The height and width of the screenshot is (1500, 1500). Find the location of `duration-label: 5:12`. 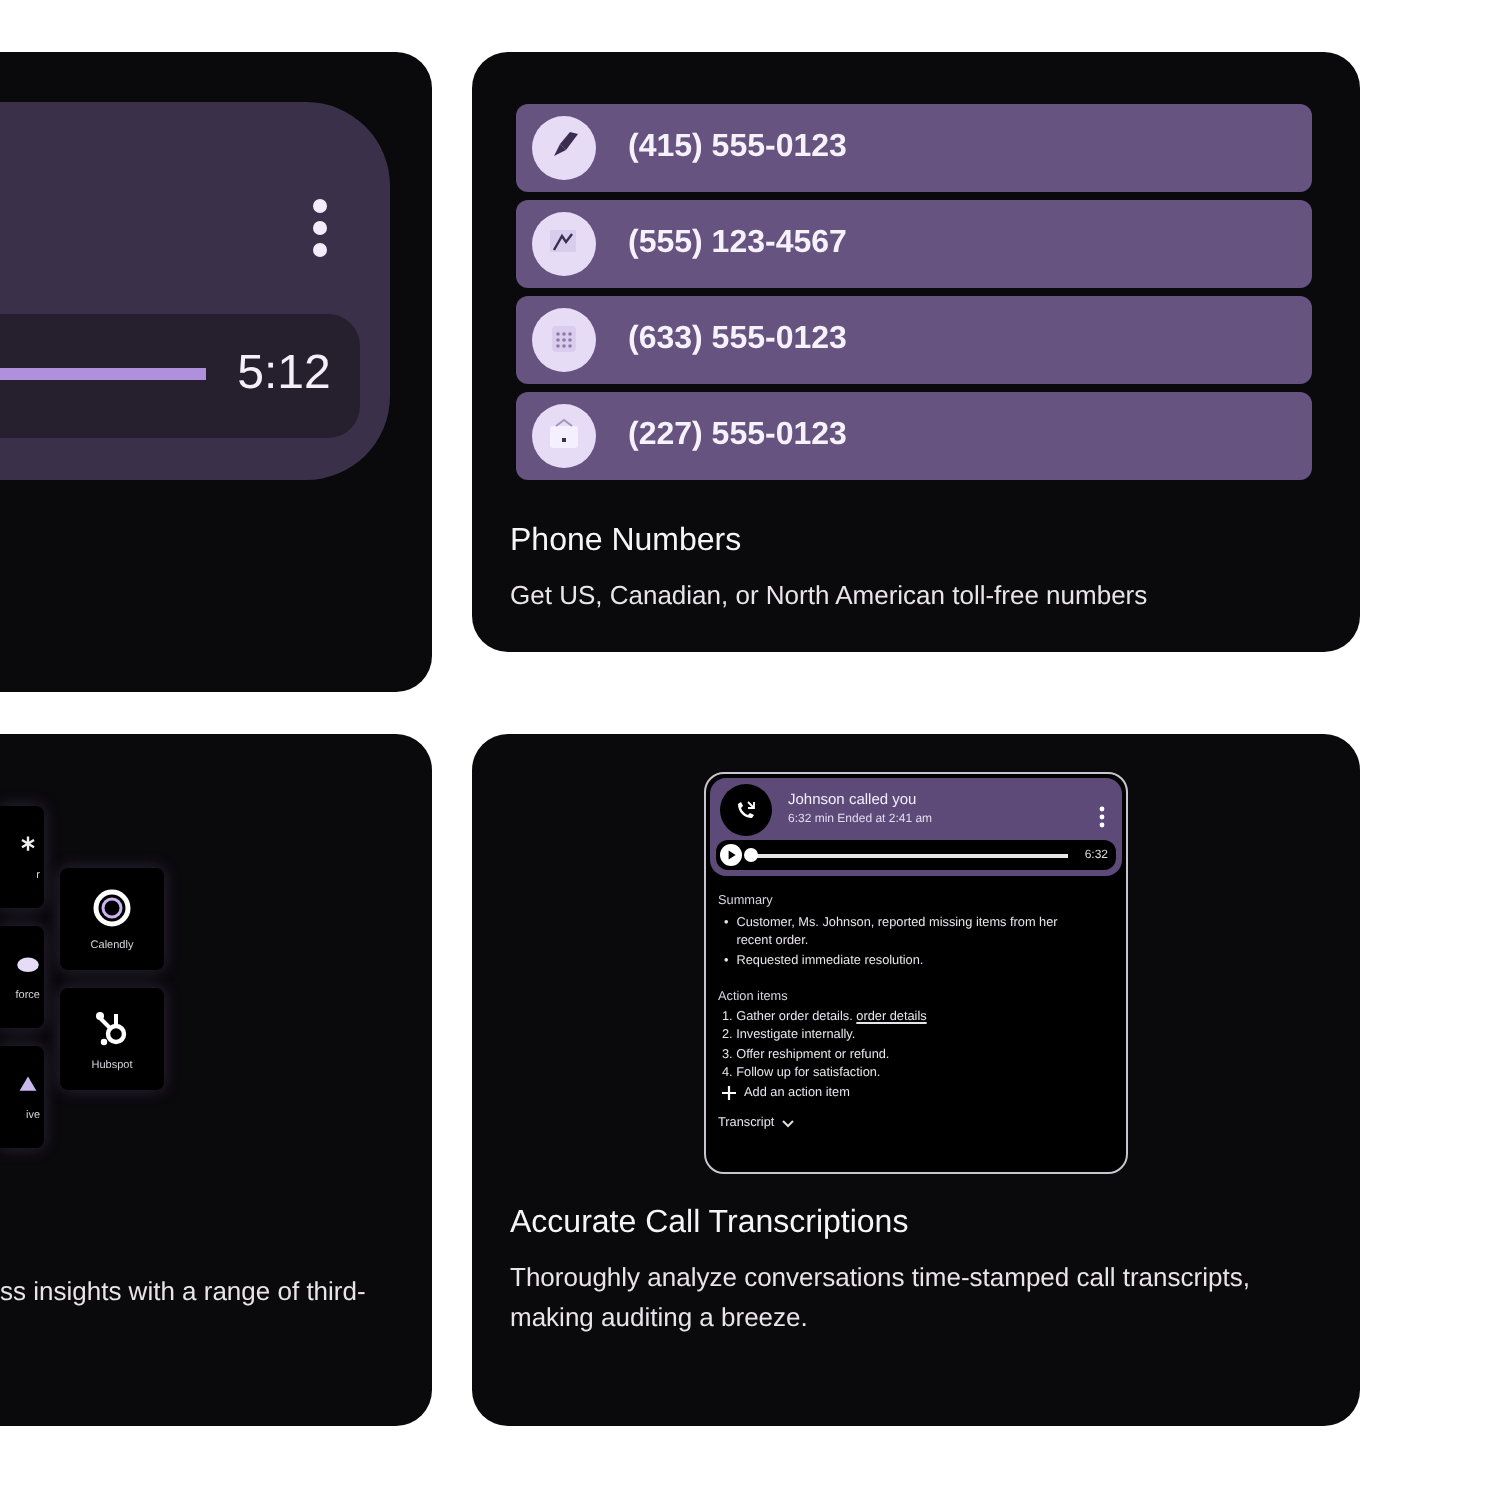

duration-label: 5:12 is located at coordinates (284, 374).